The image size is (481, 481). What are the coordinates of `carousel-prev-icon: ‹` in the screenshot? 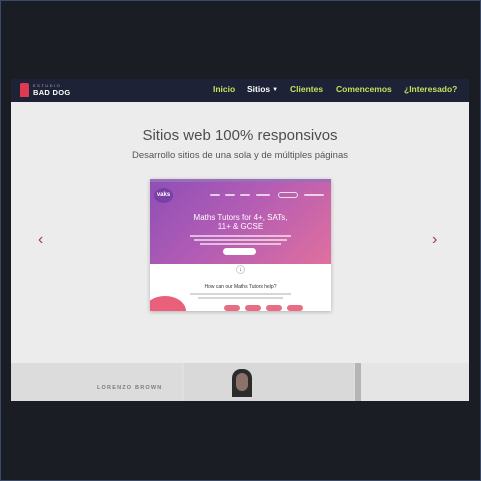 It's located at (40, 240).